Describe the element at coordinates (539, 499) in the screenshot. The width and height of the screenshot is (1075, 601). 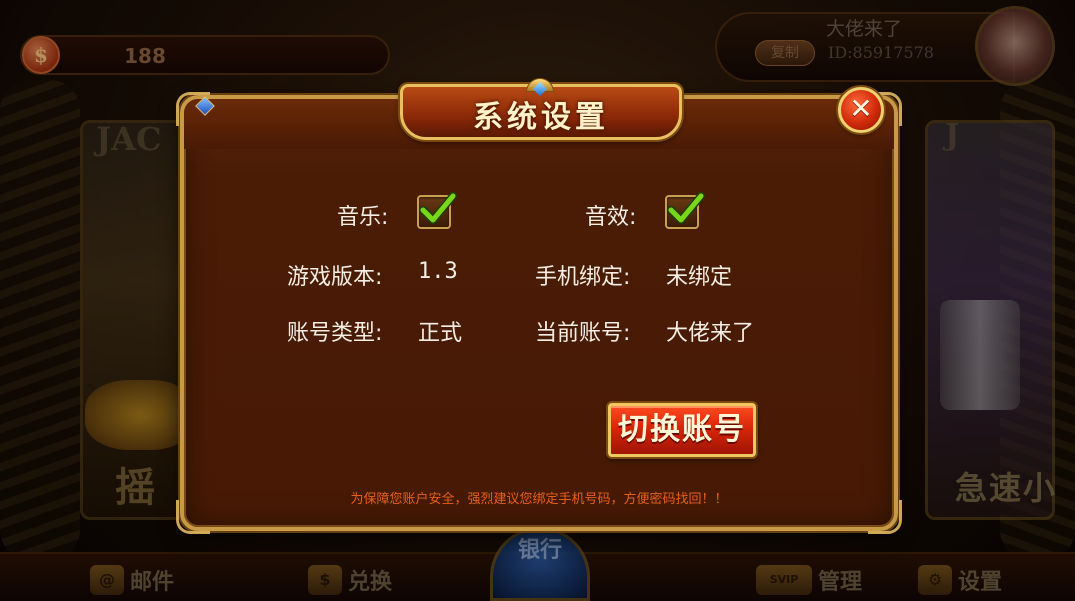
I see `security-notice: 为保障您账户安全，强烈建议您绑定手机号码，方便密码找回！！` at that location.